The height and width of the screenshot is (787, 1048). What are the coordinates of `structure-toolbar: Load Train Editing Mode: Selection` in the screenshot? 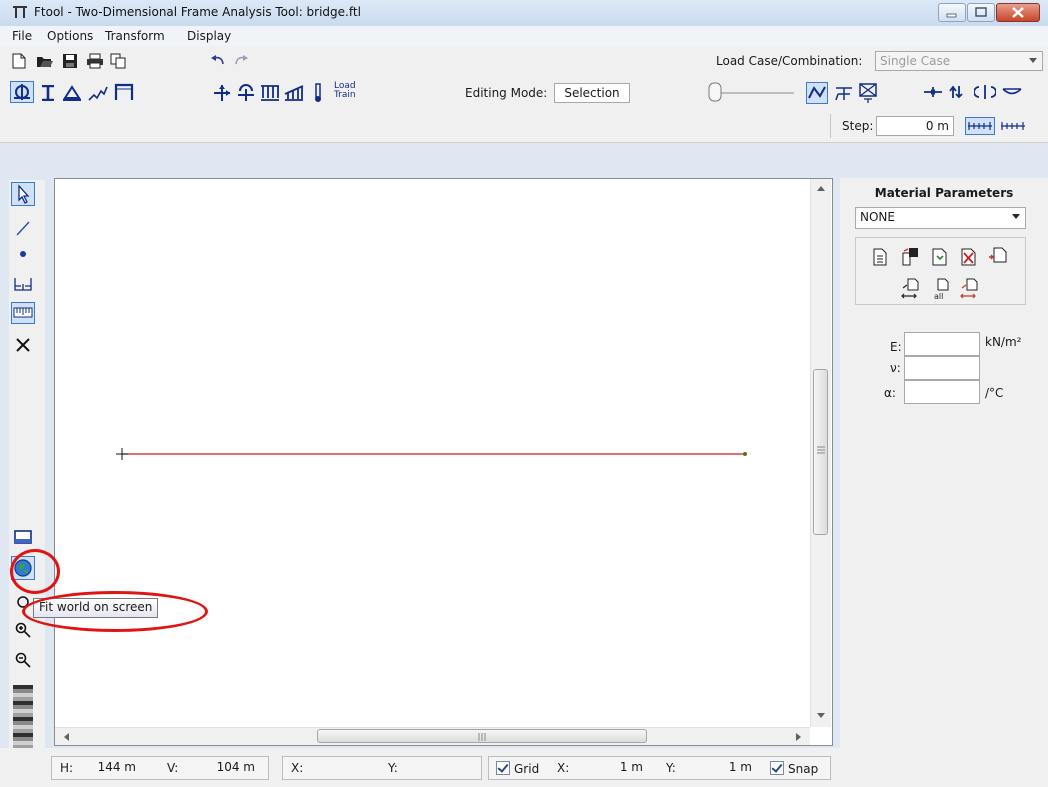 It's located at (524, 93).